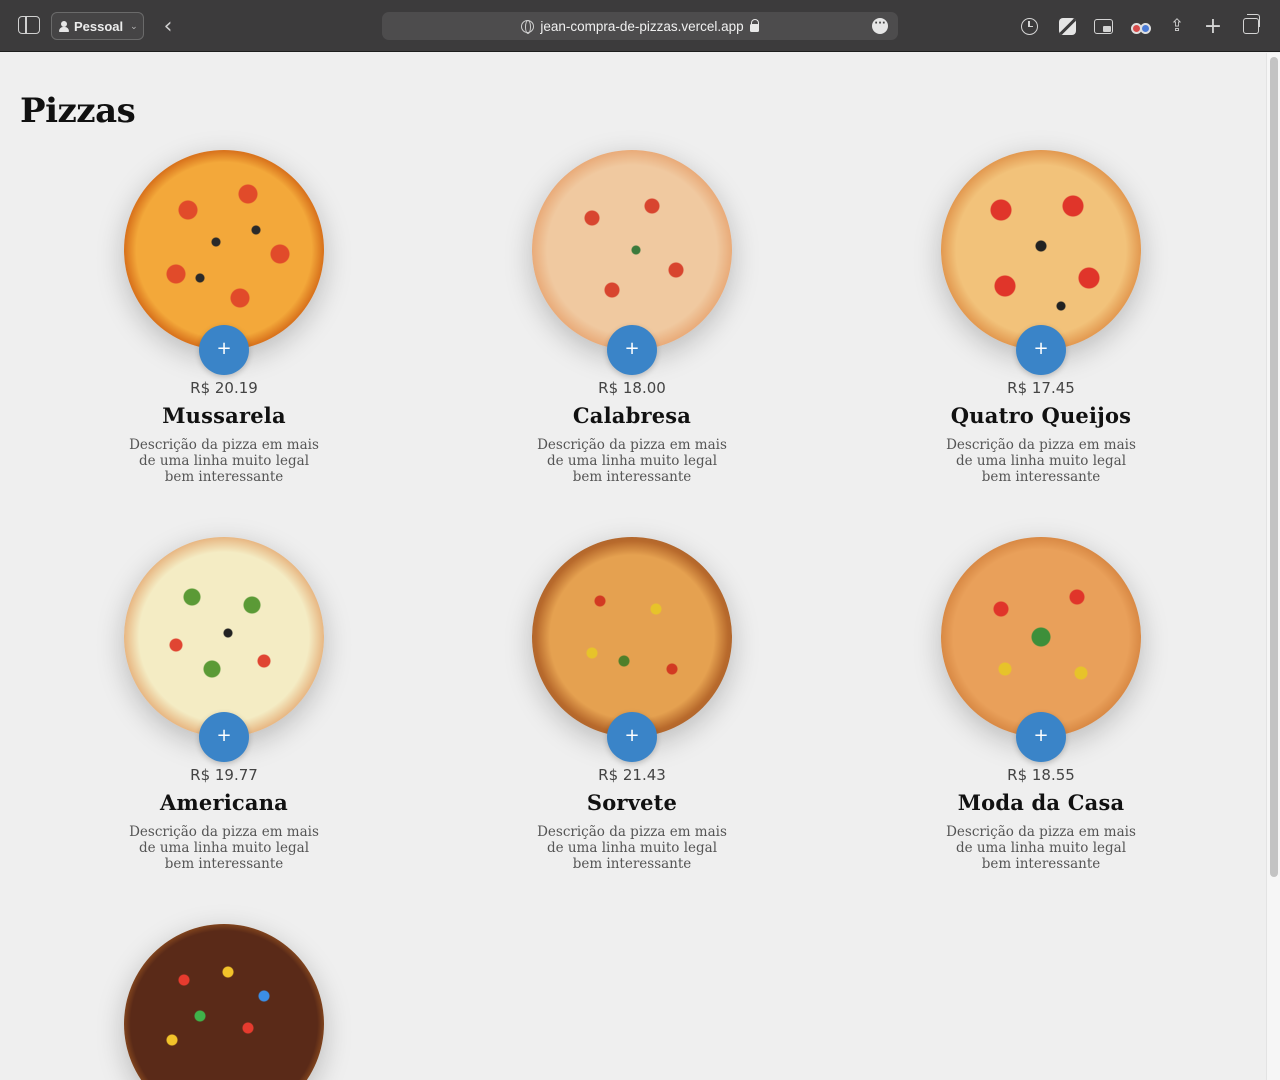 The height and width of the screenshot is (1080, 1280). I want to click on pizza-name: Americana, so click(224, 802).